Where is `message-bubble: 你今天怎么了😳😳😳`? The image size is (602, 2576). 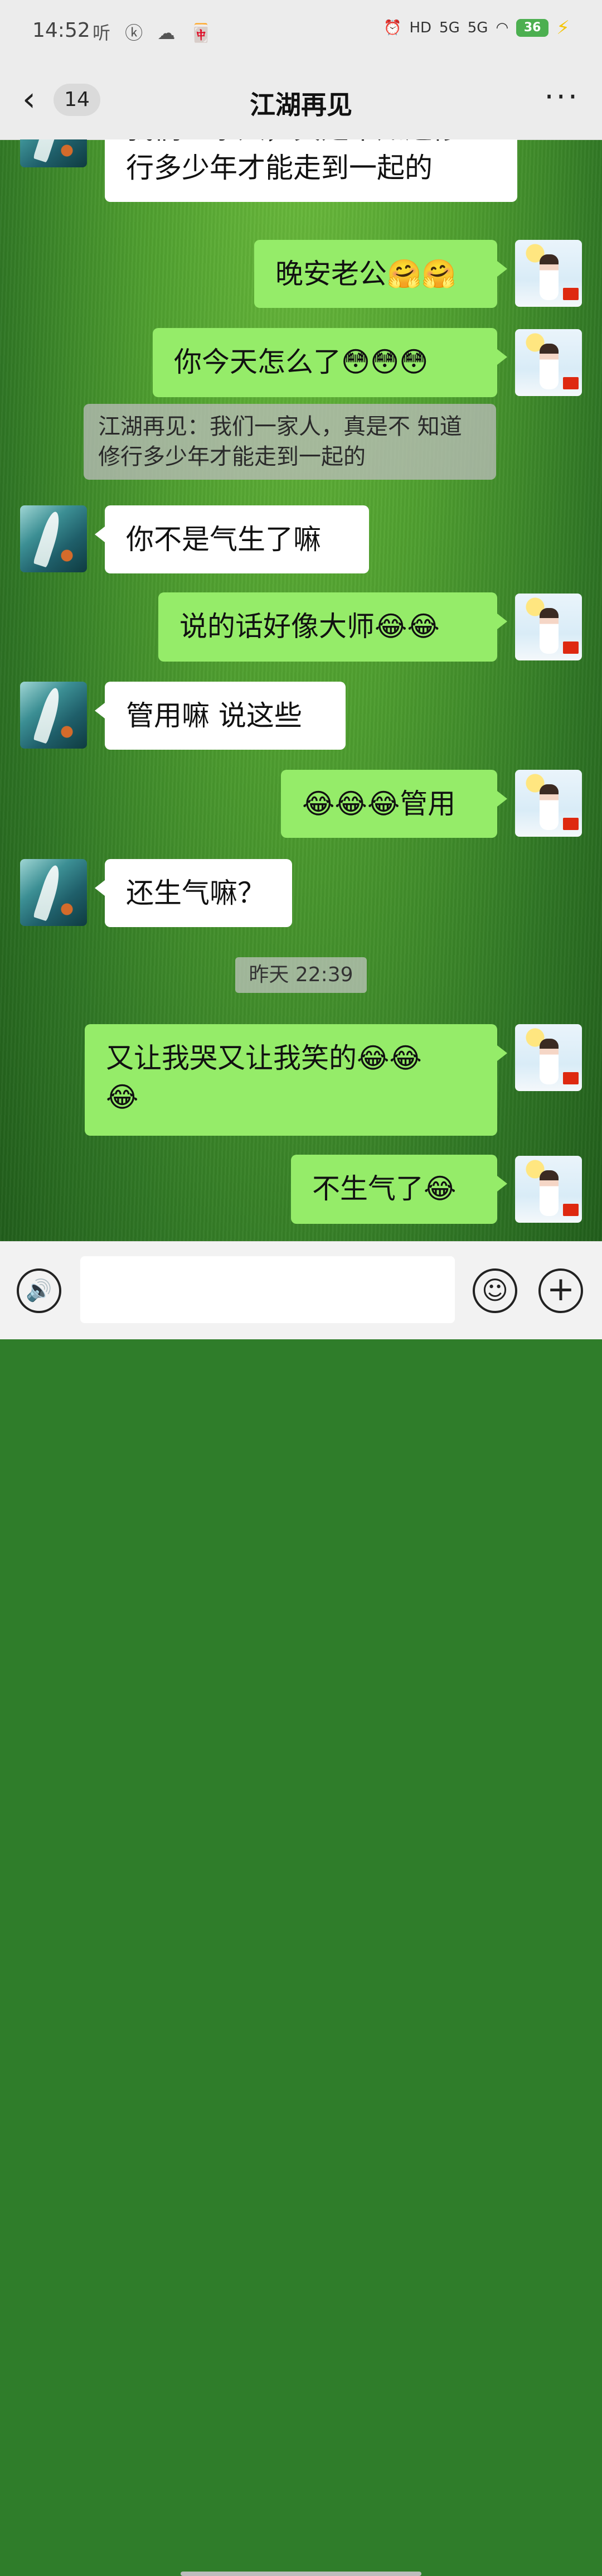
message-bubble: 你今天怎么了😳😳😳 is located at coordinates (330, 362).